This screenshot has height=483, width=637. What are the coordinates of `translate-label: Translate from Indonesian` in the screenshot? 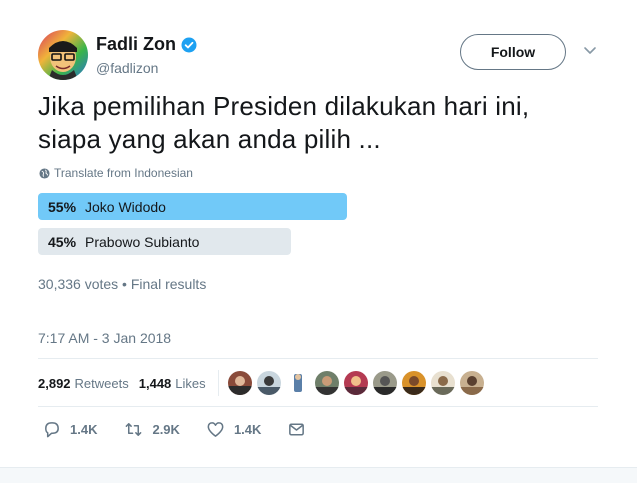 It's located at (123, 173).